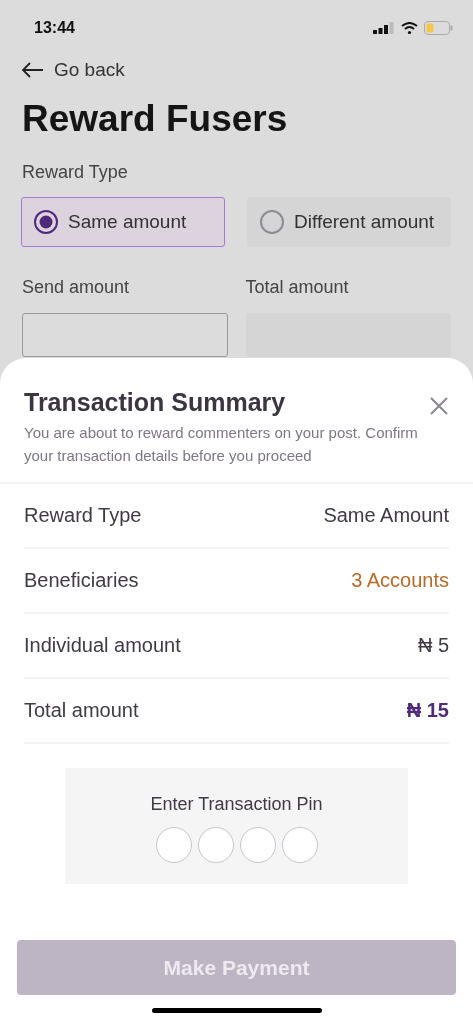  Describe the element at coordinates (400, 580) in the screenshot. I see `summary-value: 3 Accounts` at that location.